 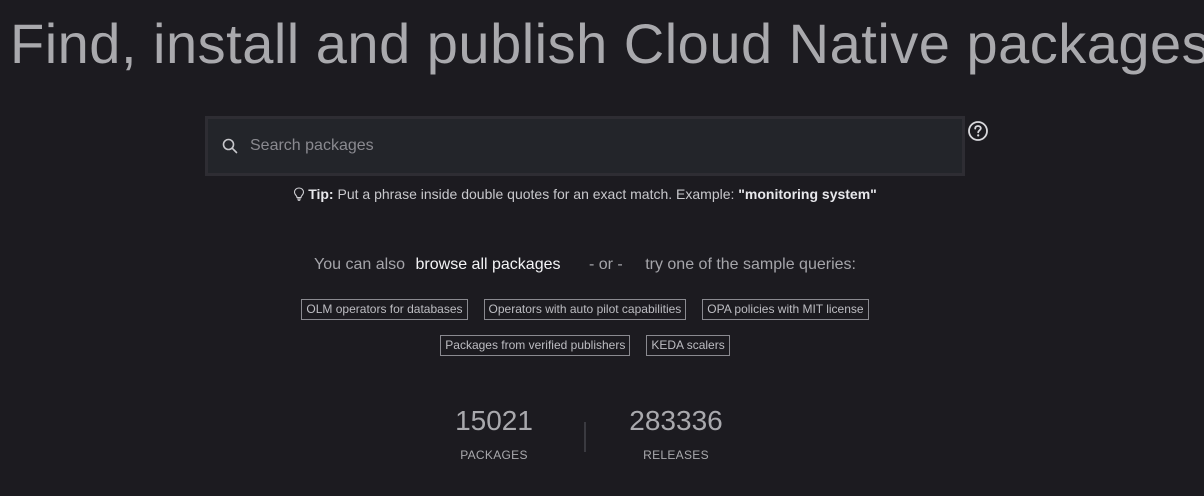 I want to click on sample-query-auto-pilot: Operators with auto pilot capabilities, so click(x=585, y=309).